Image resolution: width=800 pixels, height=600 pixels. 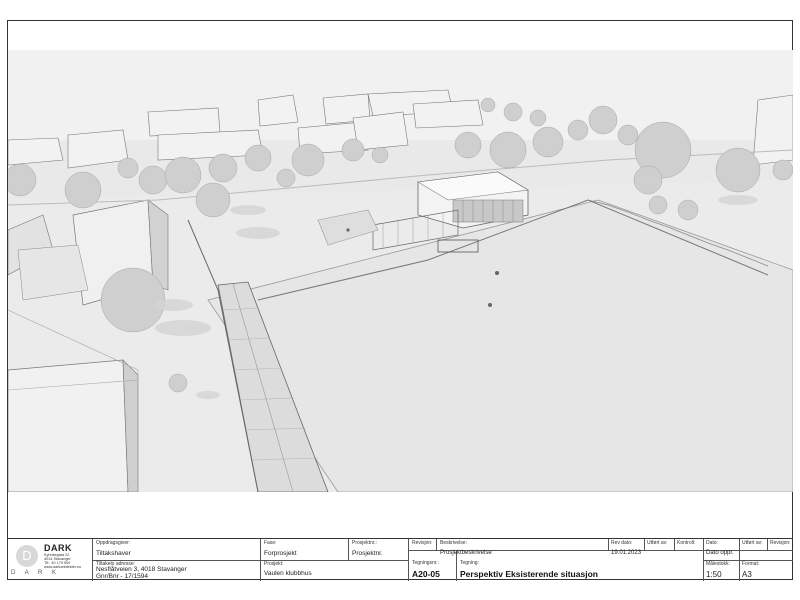 What do you see at coordinates (58, 548) in the screenshot?
I see `company-name: DARK` at bounding box center [58, 548].